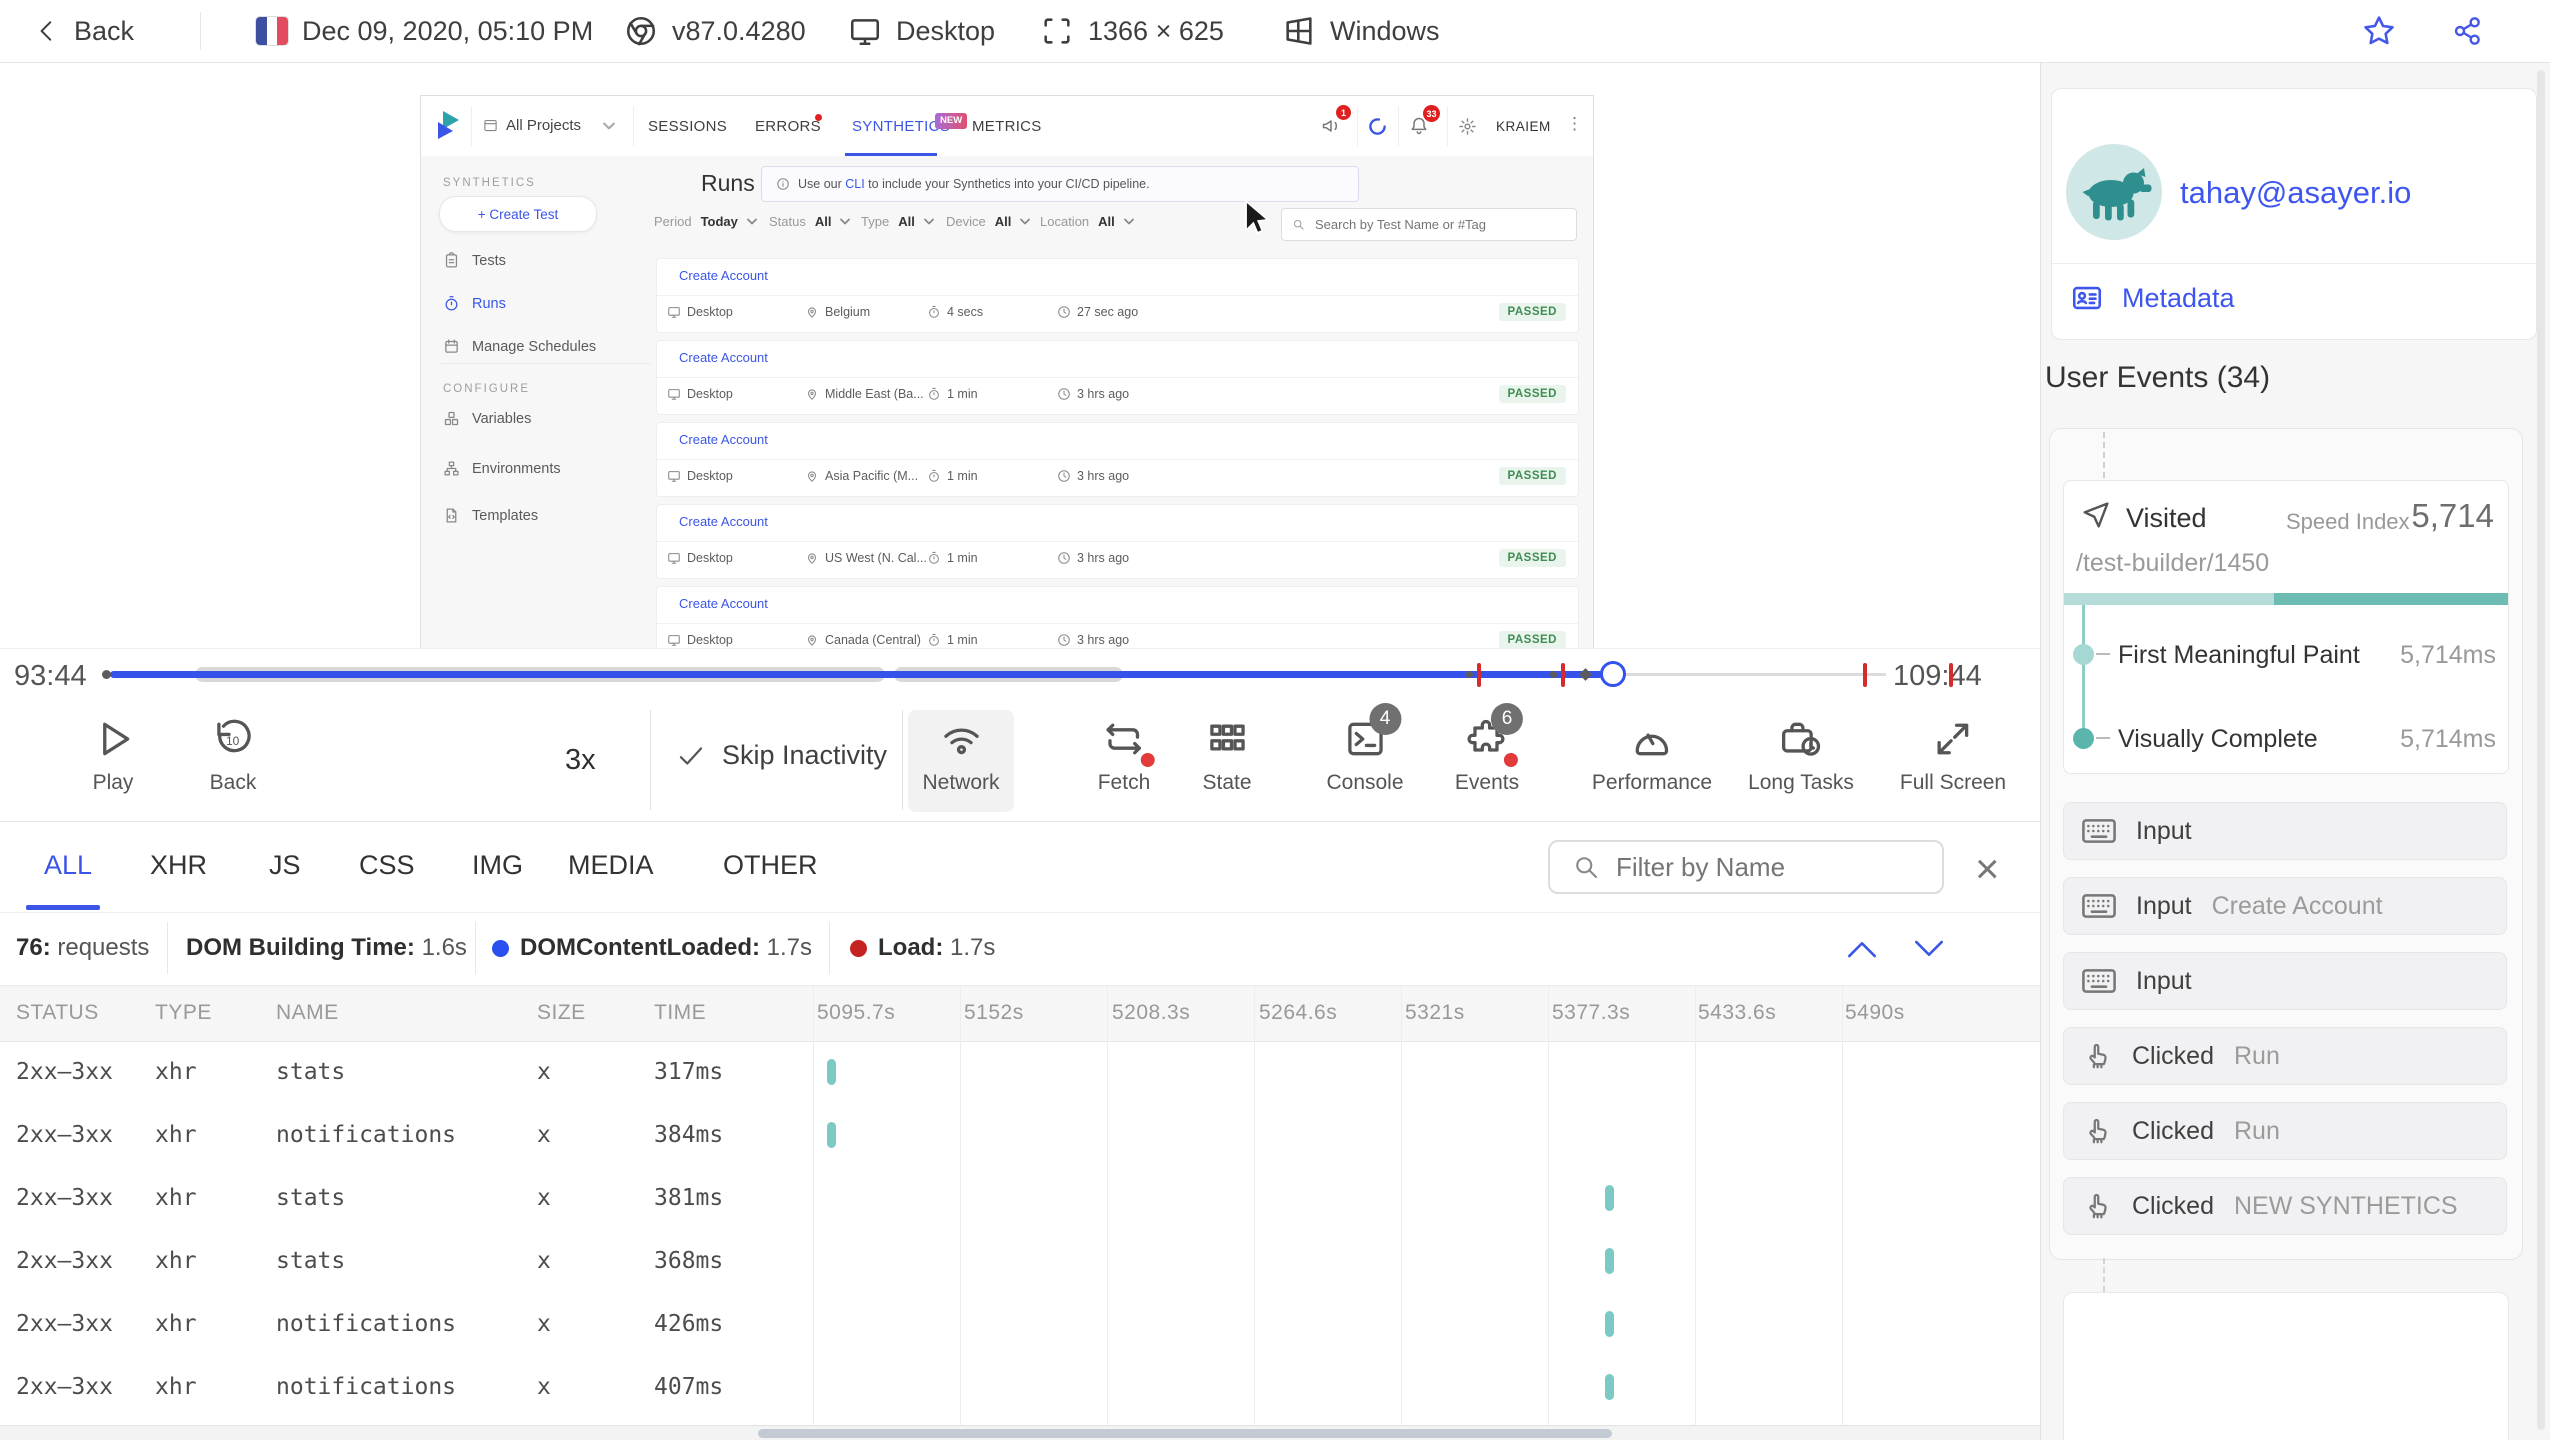  Describe the element at coordinates (1185, 1433) in the screenshot. I see `h-scrollbar-thumb` at that location.